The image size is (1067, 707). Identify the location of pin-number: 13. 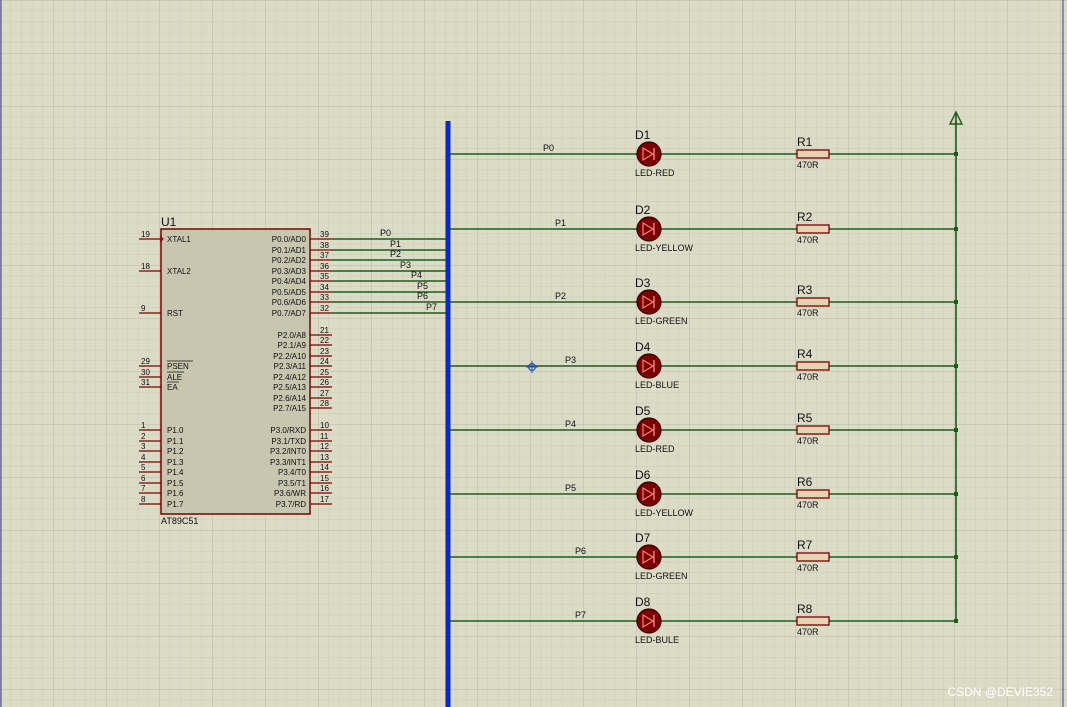
(324, 457).